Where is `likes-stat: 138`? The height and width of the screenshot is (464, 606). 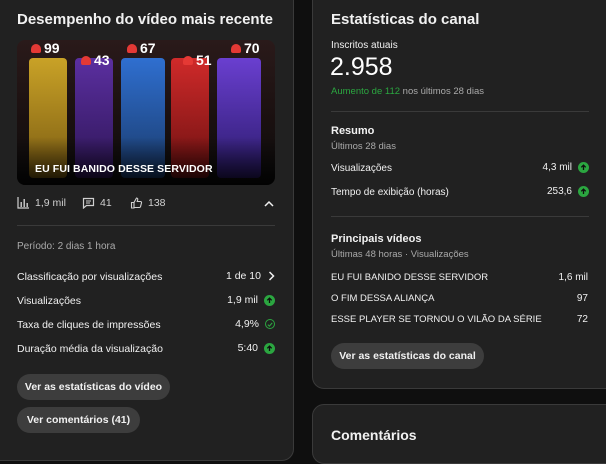
likes-stat: 138 is located at coordinates (148, 203).